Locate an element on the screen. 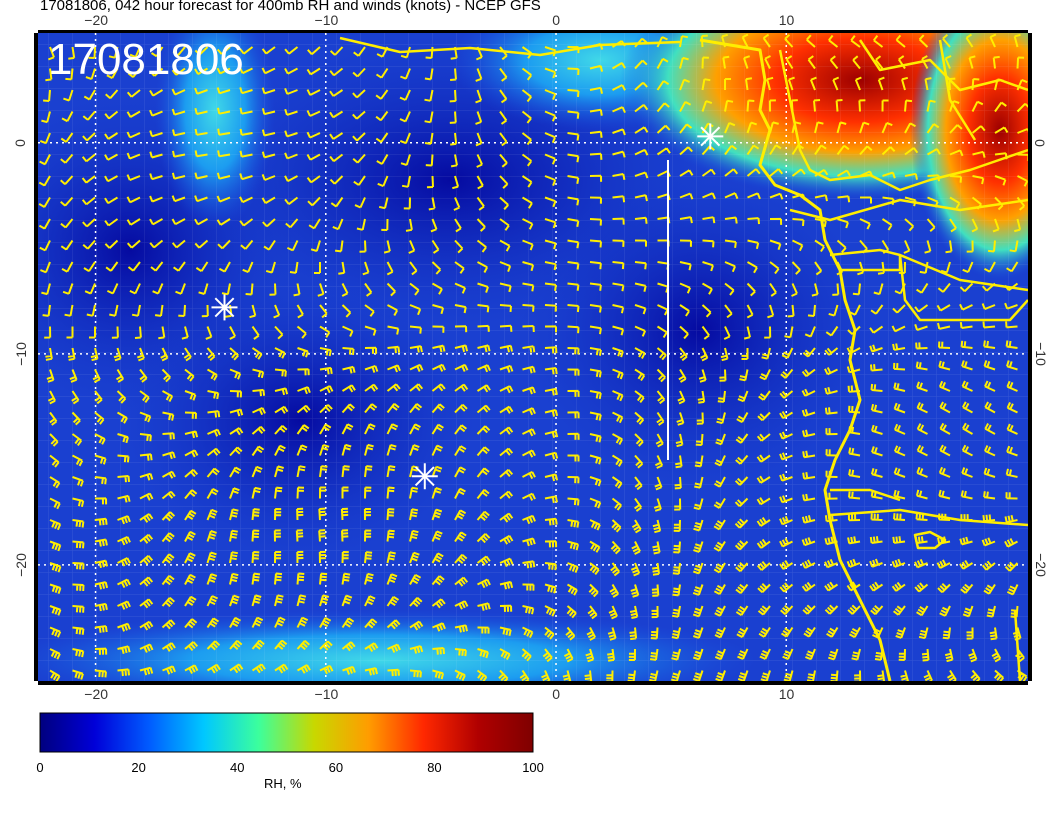  axis-tick-label: 40 is located at coordinates (237, 767).